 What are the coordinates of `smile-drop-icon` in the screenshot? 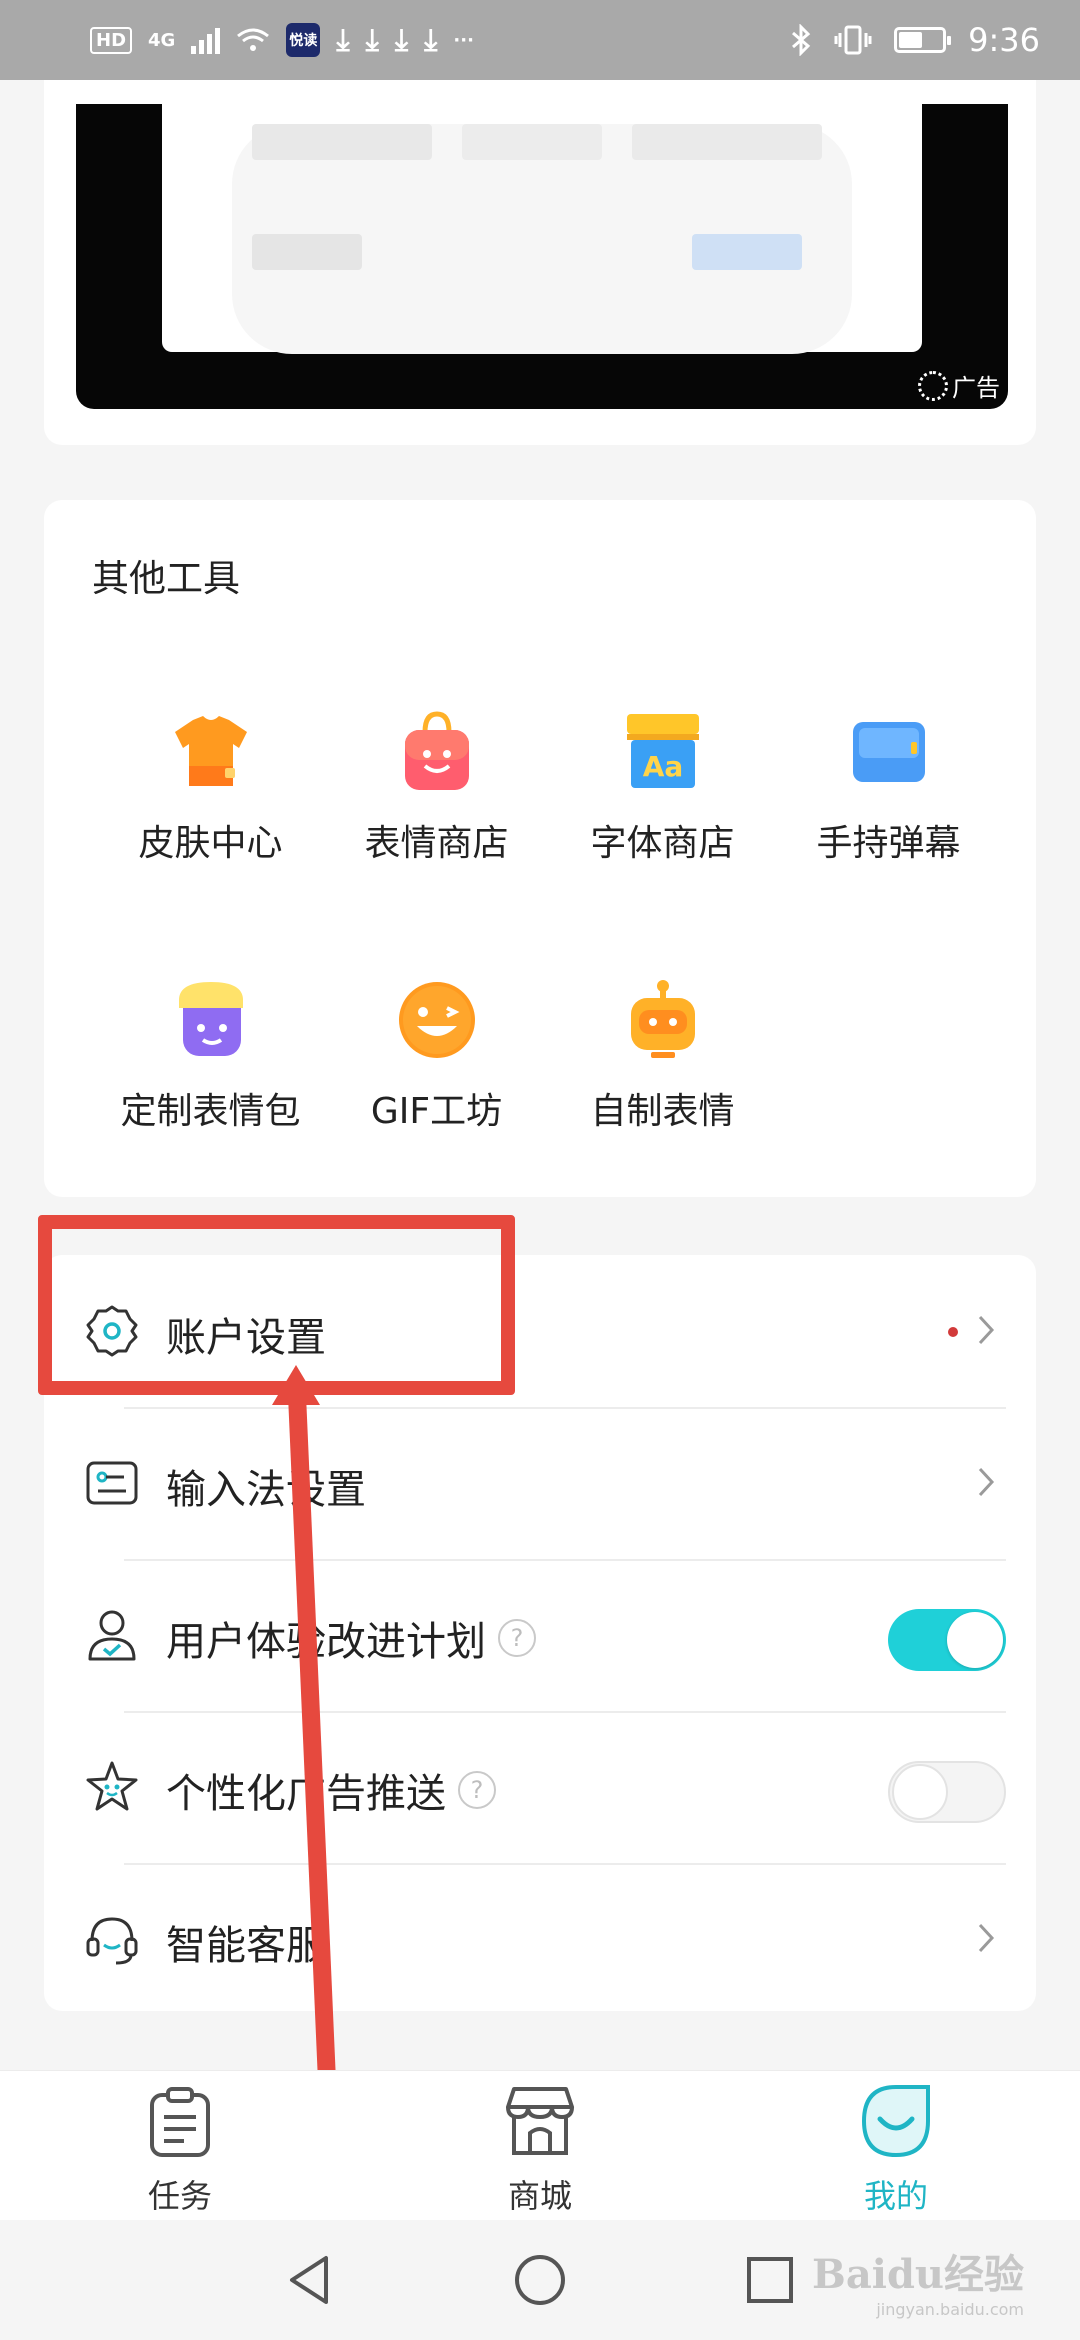 It's located at (895, 2121).